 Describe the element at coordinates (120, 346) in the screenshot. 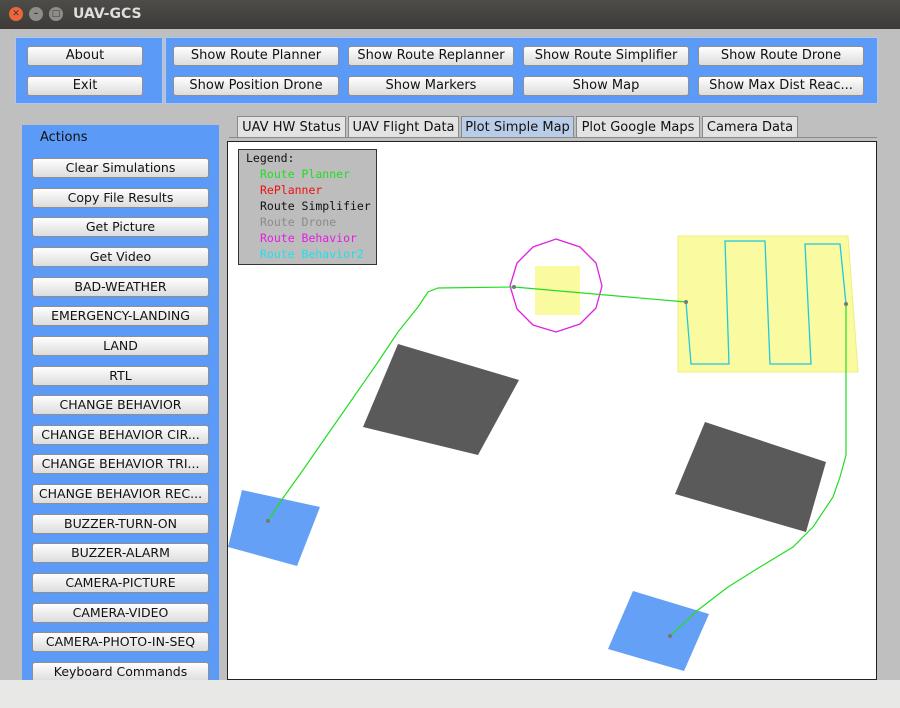

I see `land-button: LAND` at that location.